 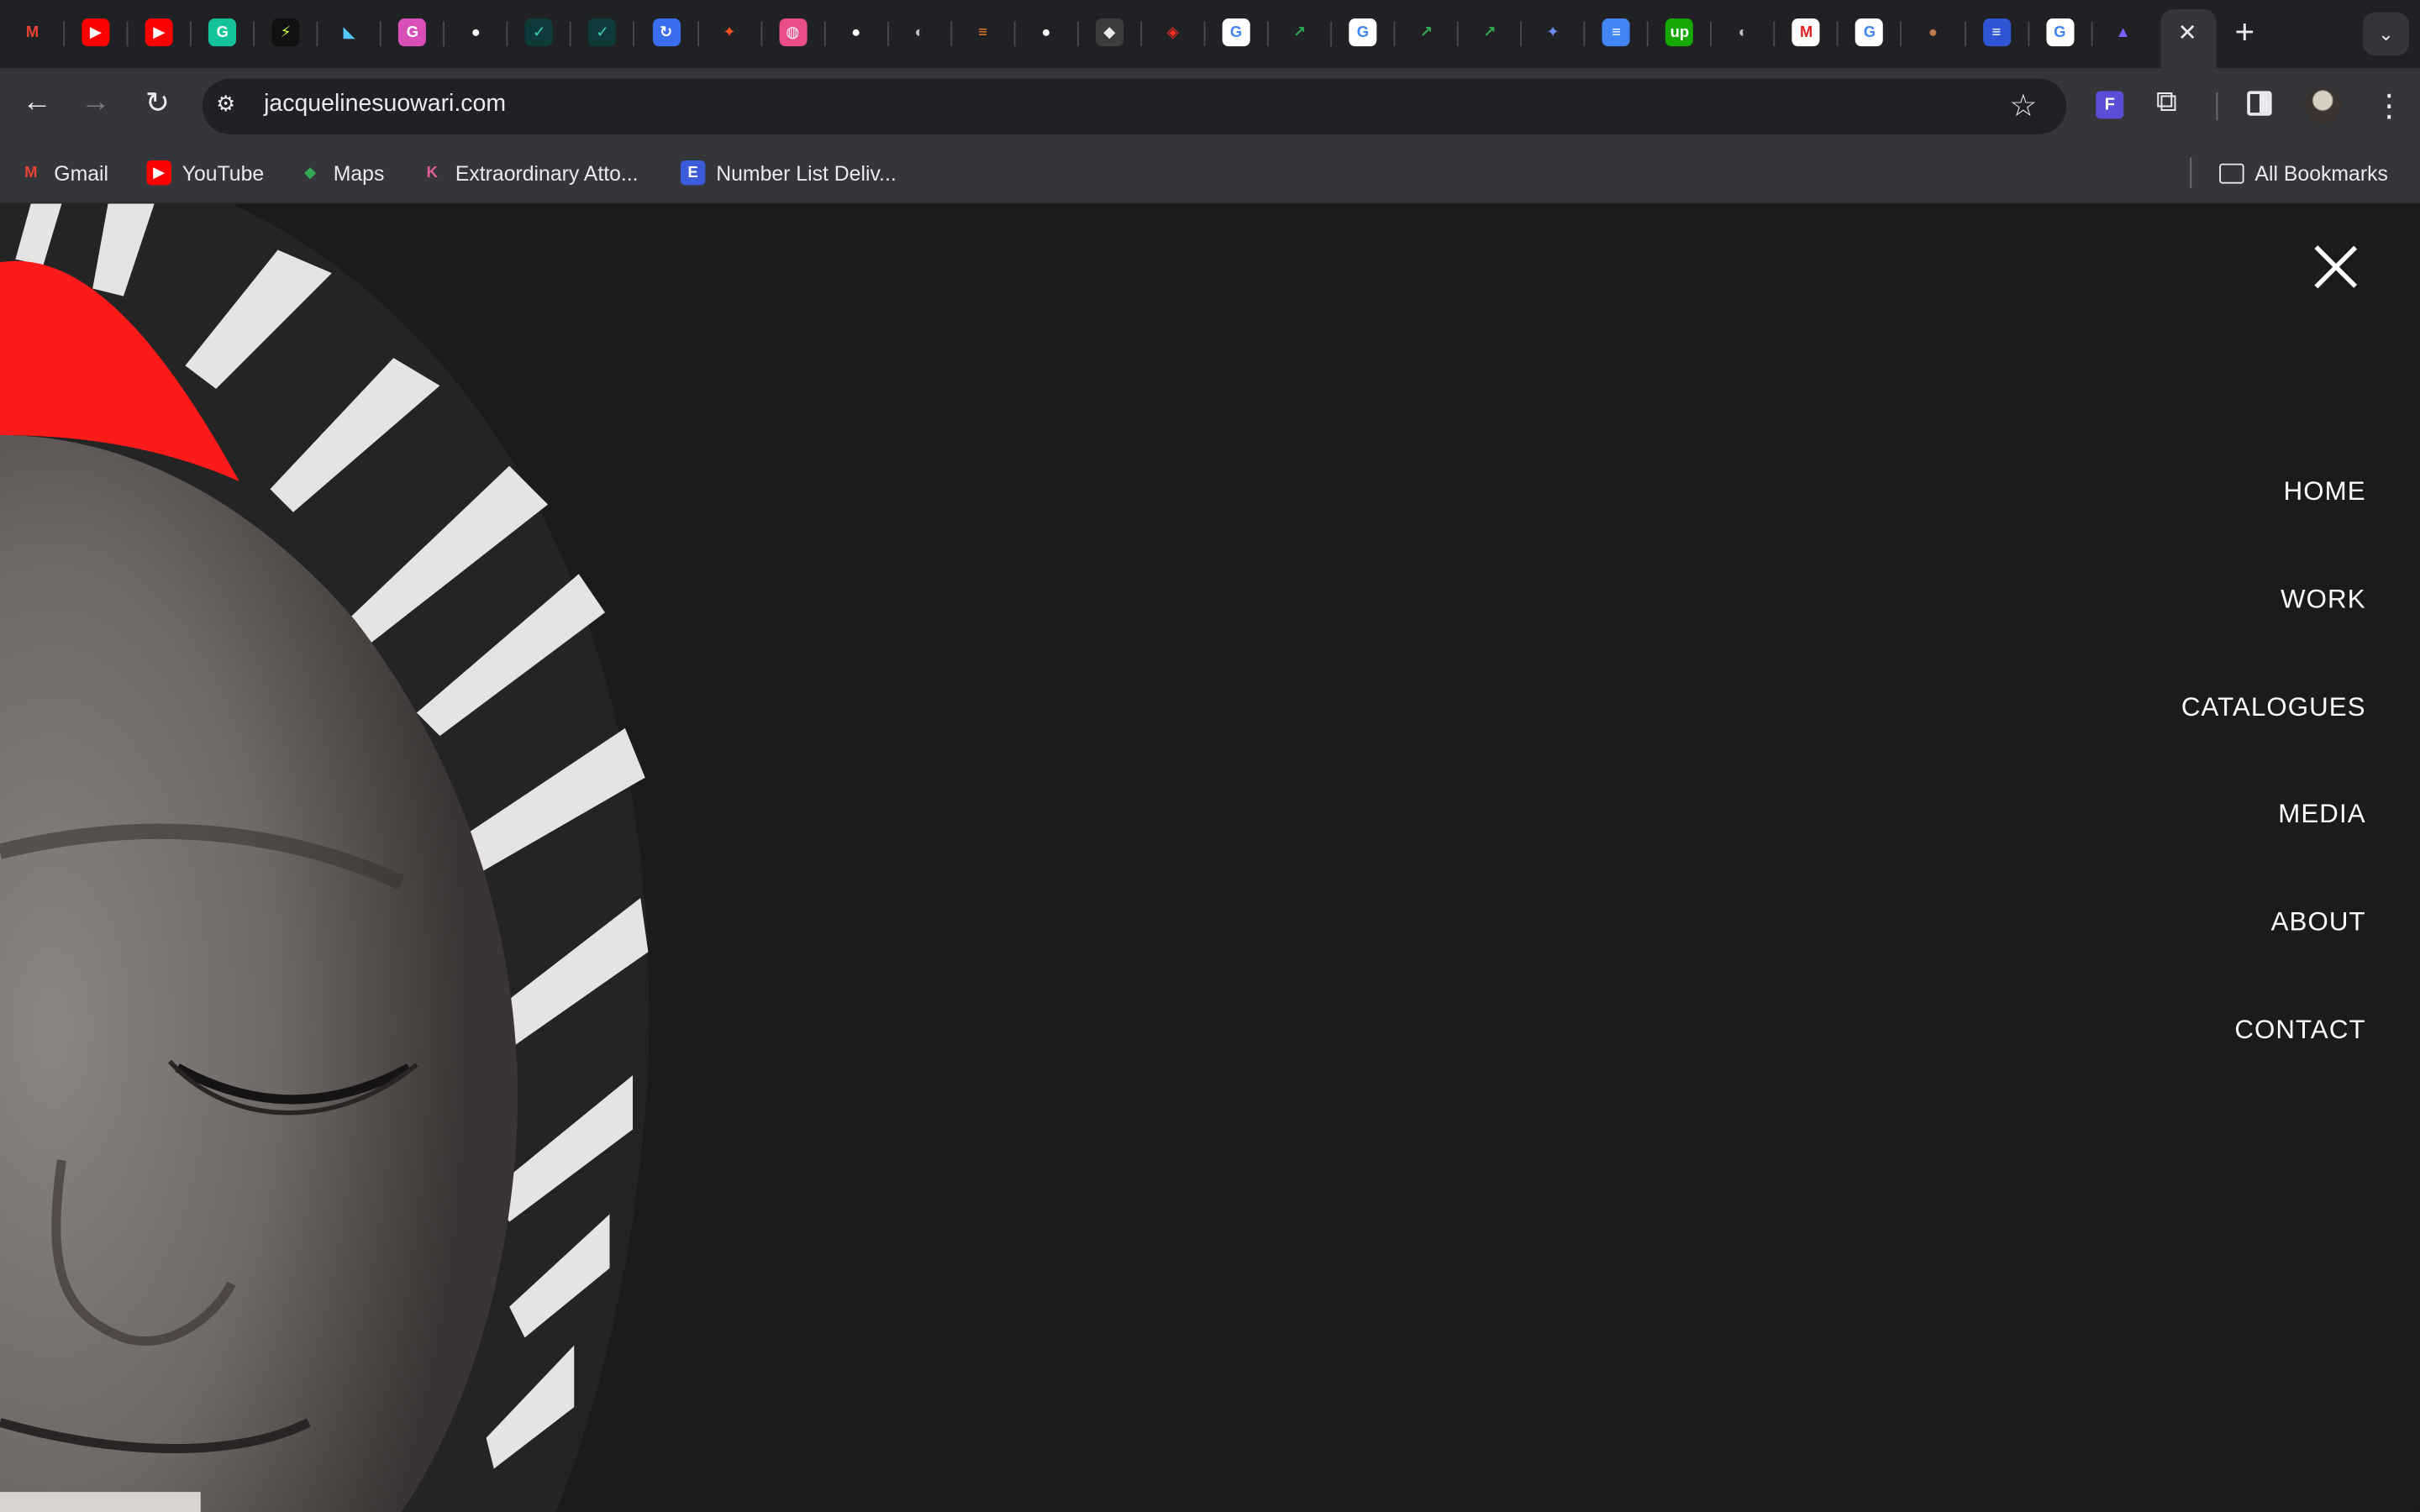 I want to click on bookmark-favicon-icon: M, so click(x=31, y=172).